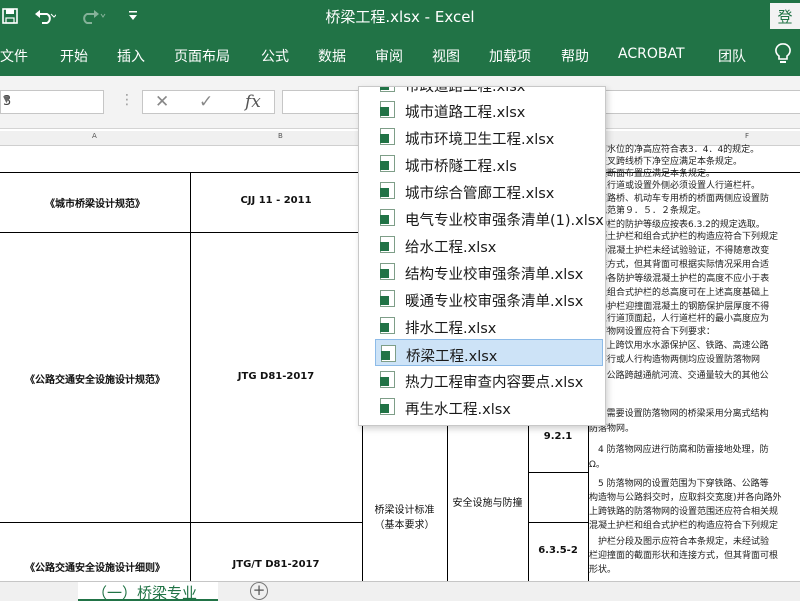 This screenshot has height=603, width=800. I want to click on clause-text-line: 4 防落物网应进行防腐和防雷接地处理，防, so click(679, 450).